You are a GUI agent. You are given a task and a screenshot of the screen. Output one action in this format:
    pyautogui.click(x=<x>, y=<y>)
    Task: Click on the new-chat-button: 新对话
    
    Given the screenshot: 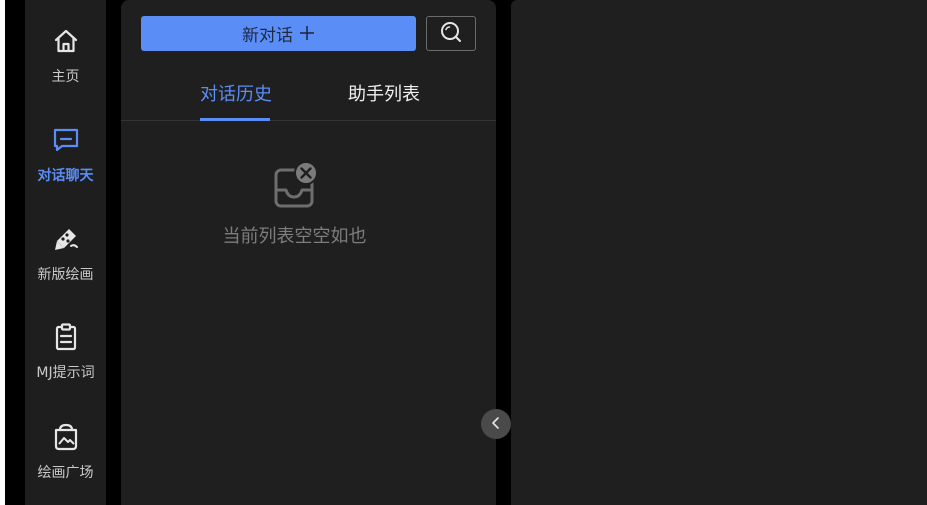 What is the action you would take?
    pyautogui.click(x=278, y=33)
    